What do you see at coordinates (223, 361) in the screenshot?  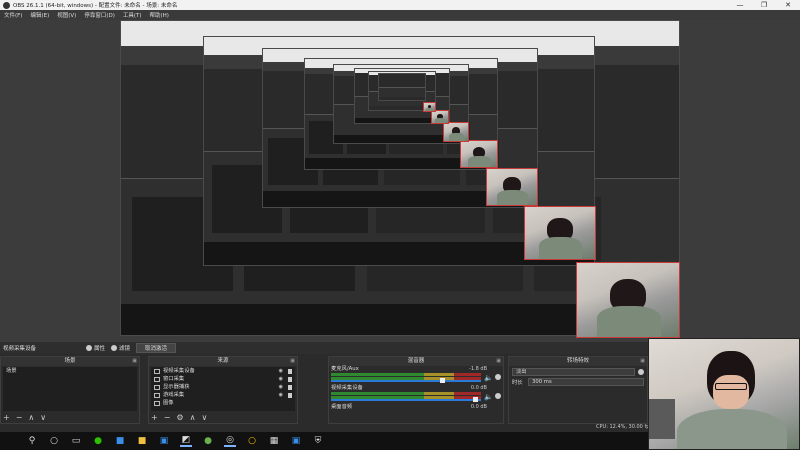 I see `sources-dock-title: 来源 ▣` at bounding box center [223, 361].